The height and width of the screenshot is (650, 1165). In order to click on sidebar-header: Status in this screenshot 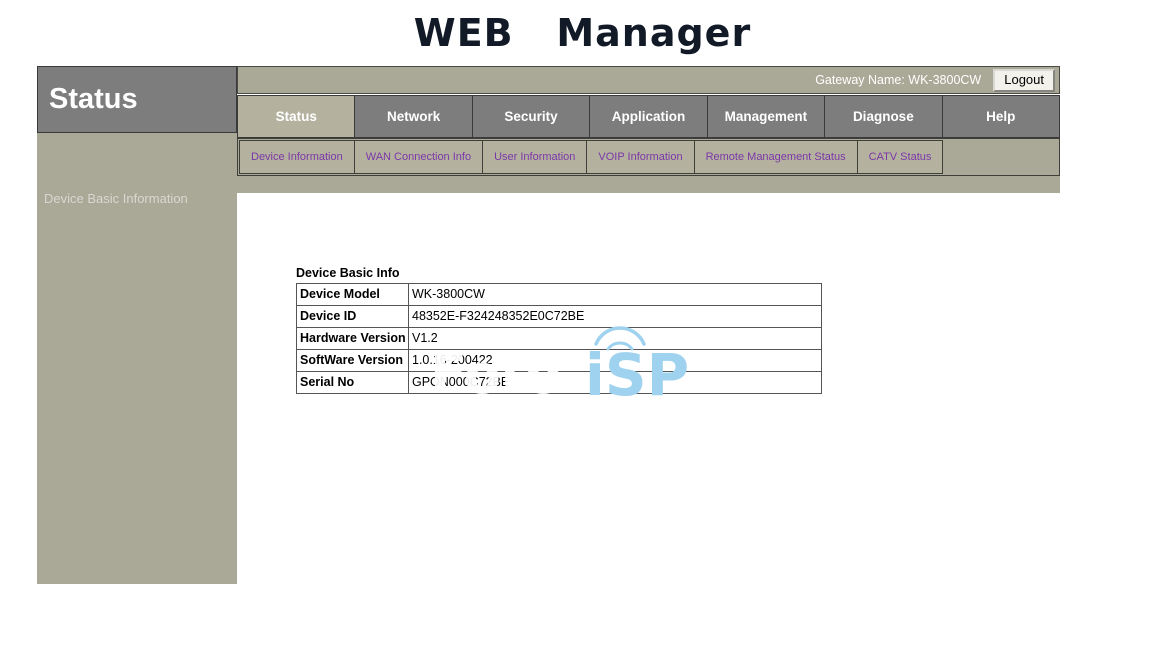, I will do `click(137, 99)`.